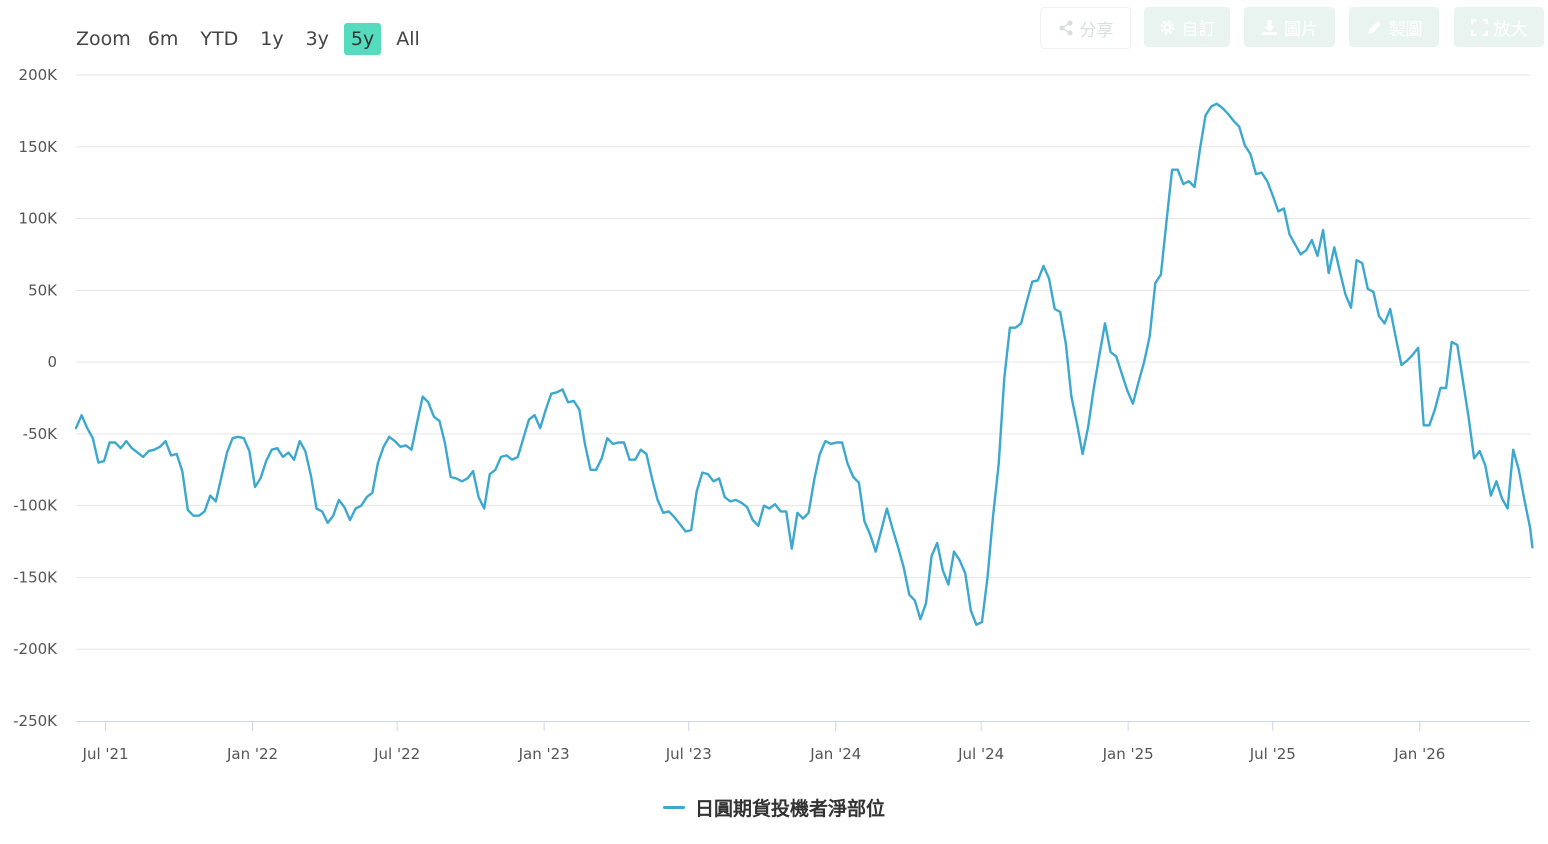 The height and width of the screenshot is (844, 1548). What do you see at coordinates (980, 754) in the screenshot?
I see `x-tick-label: Jul '24` at bounding box center [980, 754].